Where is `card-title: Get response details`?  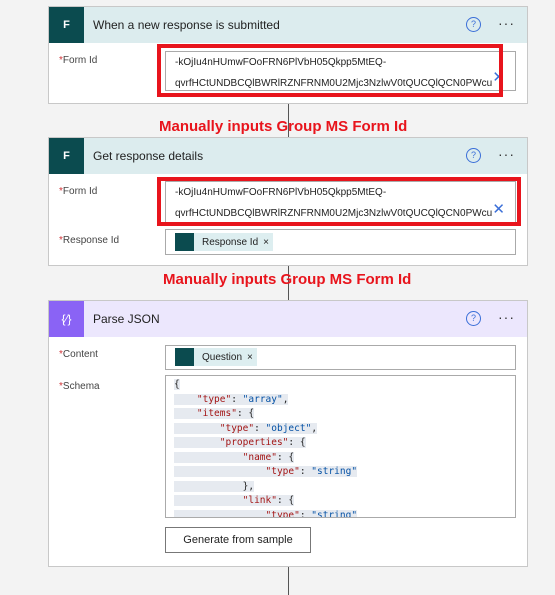 card-title: Get response details is located at coordinates (148, 156).